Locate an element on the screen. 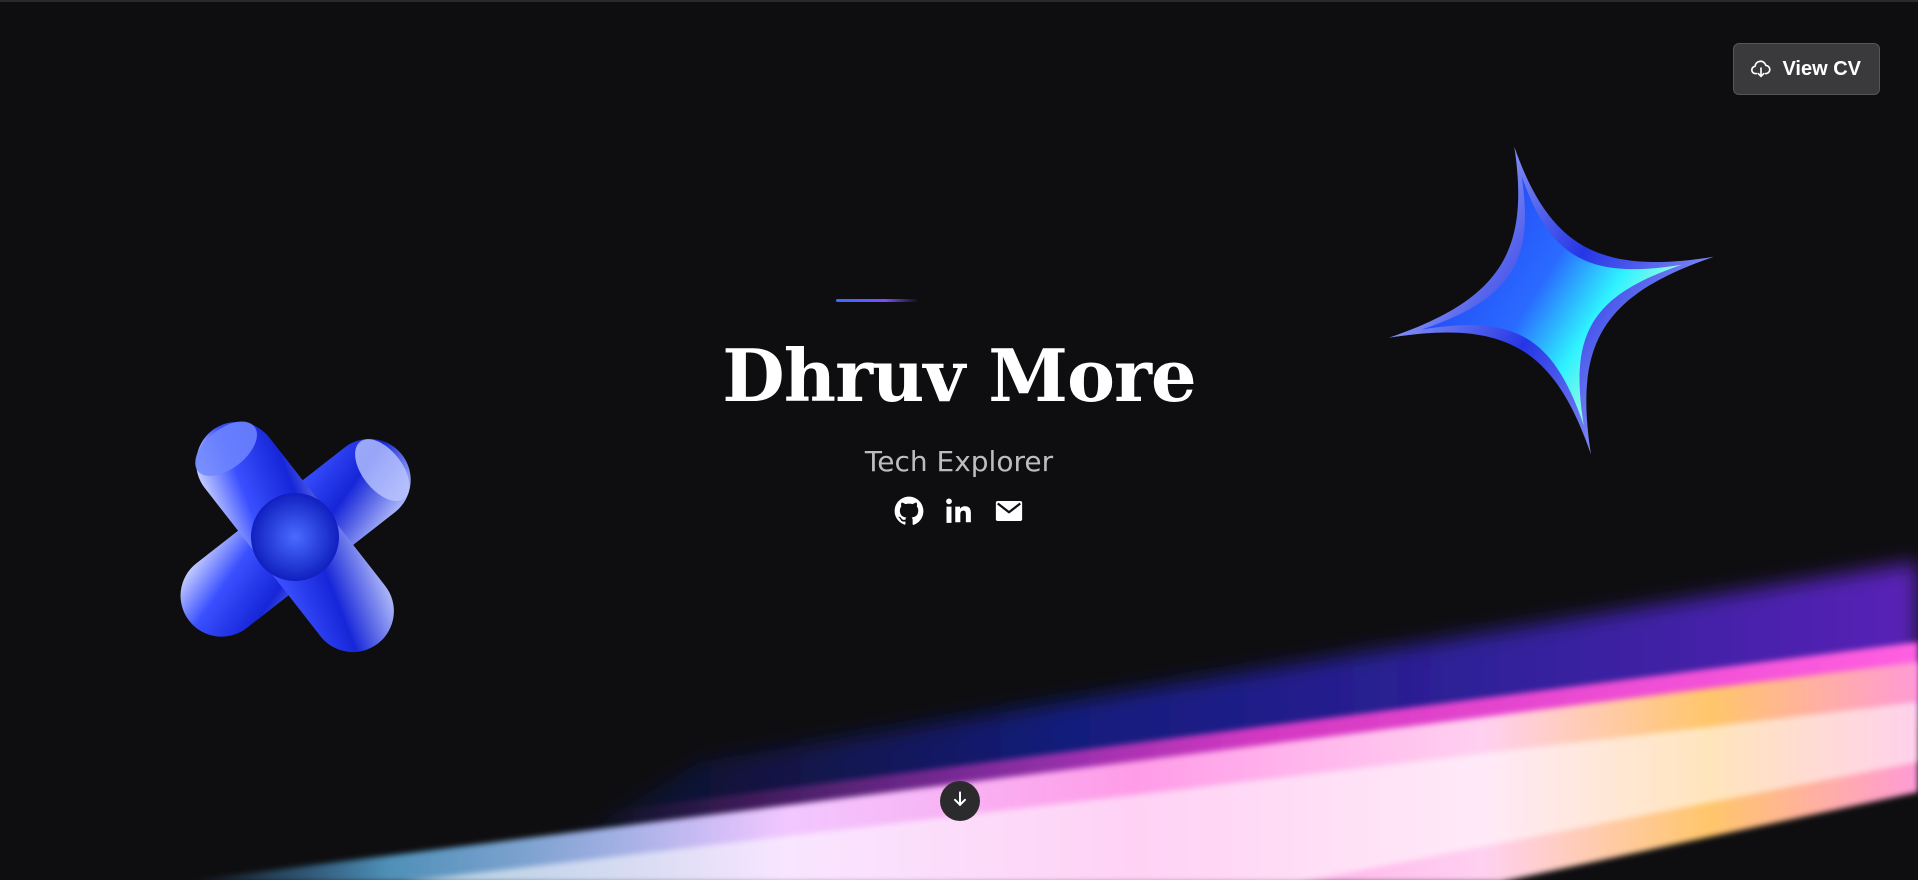 The height and width of the screenshot is (880, 1918). email-link is located at coordinates (1009, 513).